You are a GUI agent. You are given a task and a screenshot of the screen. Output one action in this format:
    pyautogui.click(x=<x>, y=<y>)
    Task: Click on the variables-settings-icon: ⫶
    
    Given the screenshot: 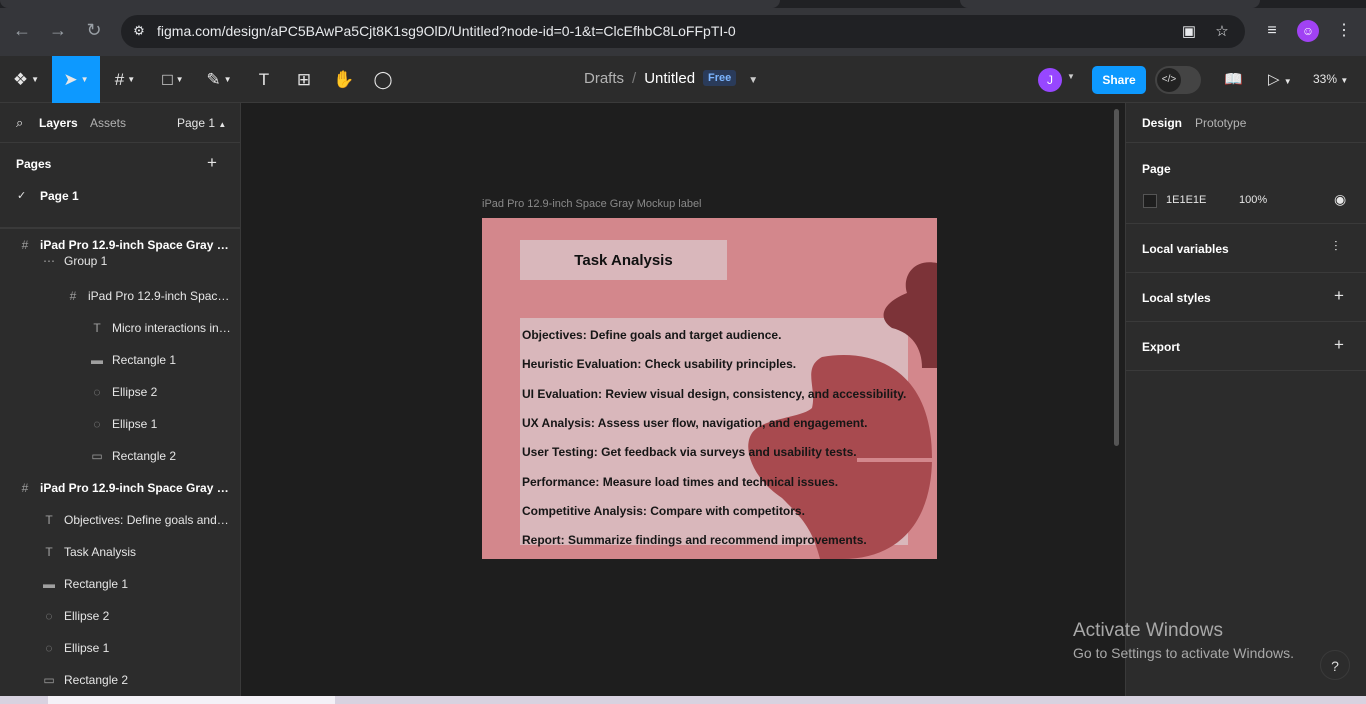 What is the action you would take?
    pyautogui.click(x=1336, y=246)
    